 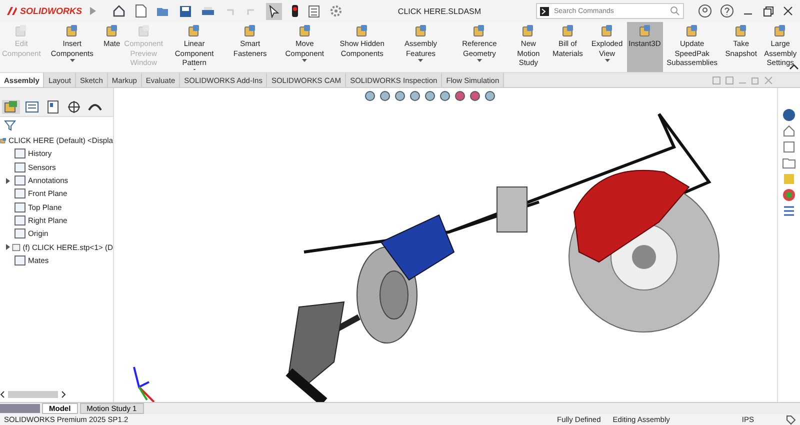 I want to click on color-wheel-icon, so click(x=789, y=195).